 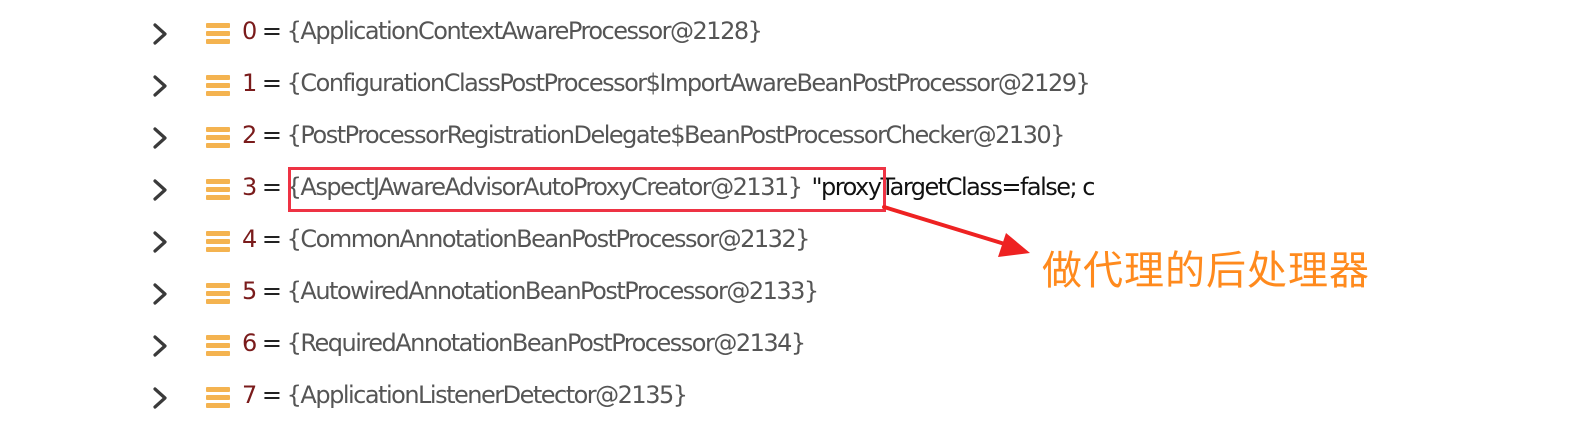 I want to click on row-index: 3, so click(x=249, y=187).